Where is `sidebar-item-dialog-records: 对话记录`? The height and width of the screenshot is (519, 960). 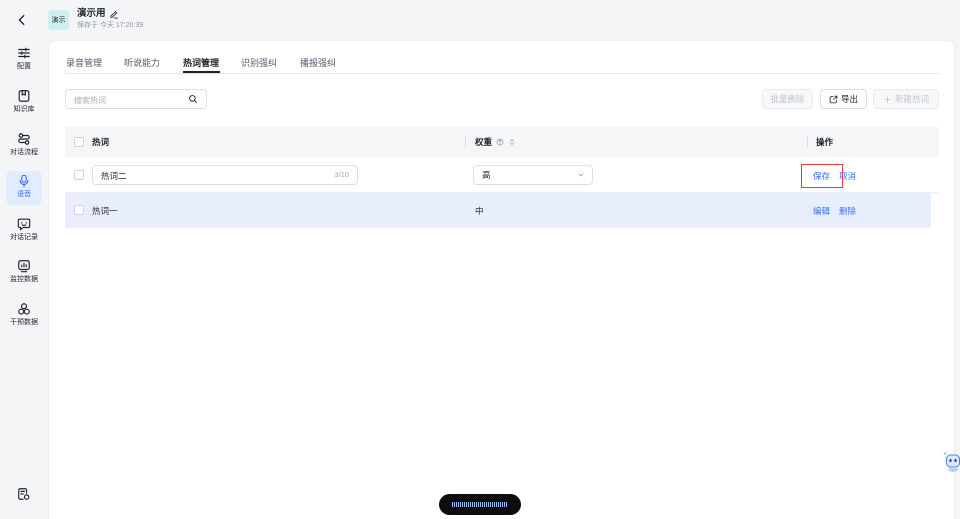 sidebar-item-dialog-records: 对话记录 is located at coordinates (24, 231).